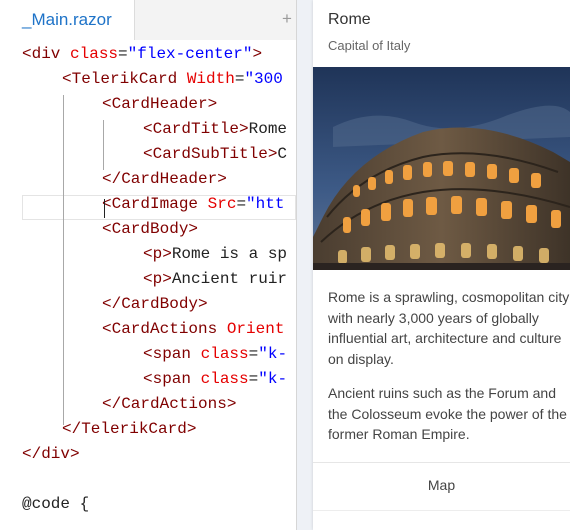 The image size is (570, 530). I want to click on code-token: <CardTitle>, so click(196, 129).